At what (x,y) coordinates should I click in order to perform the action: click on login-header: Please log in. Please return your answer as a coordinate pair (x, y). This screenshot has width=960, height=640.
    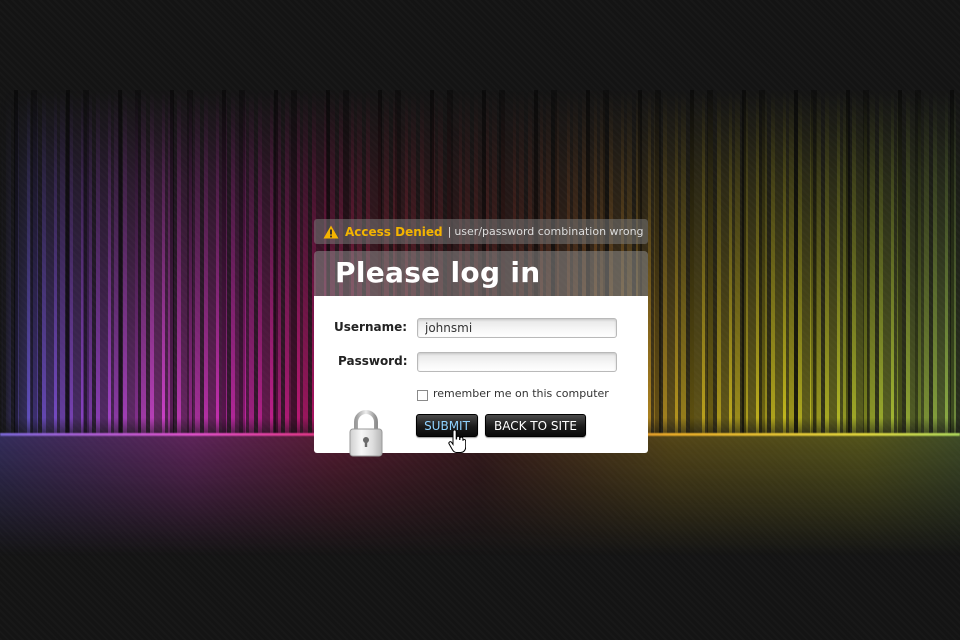
    Looking at the image, I should click on (481, 274).